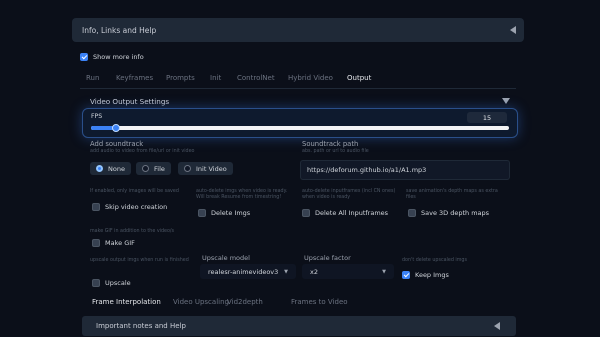 This screenshot has width=600, height=337. I want to click on radio-file-indicator, so click(145, 168).